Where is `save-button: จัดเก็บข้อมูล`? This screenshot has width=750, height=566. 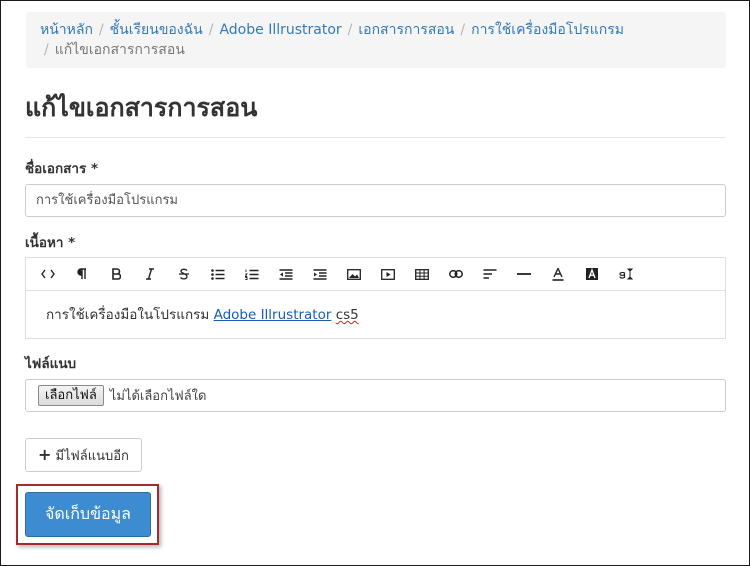 save-button: จัดเก็บข้อมูล is located at coordinates (88, 514).